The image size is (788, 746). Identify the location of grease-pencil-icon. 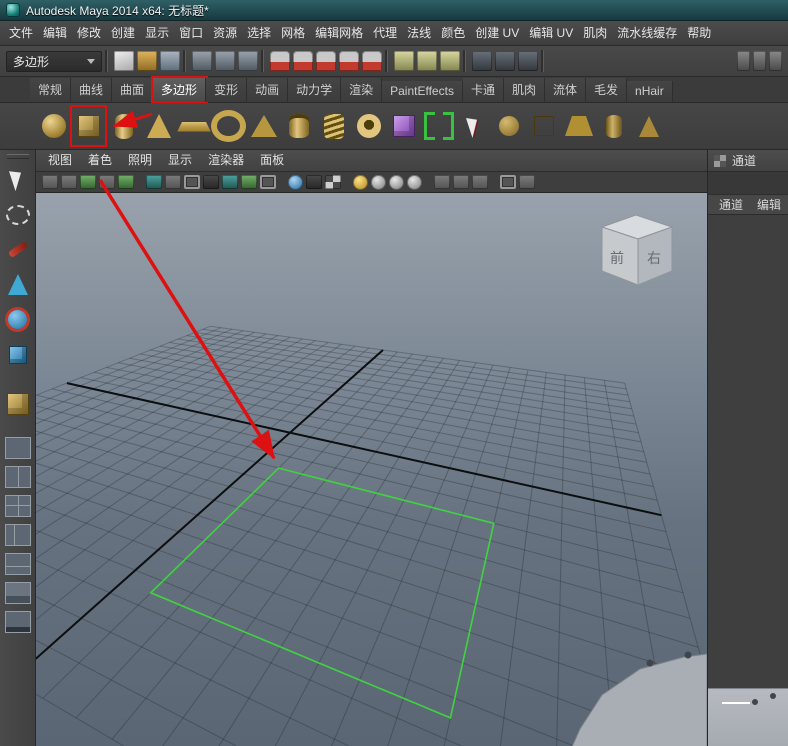
(126, 182).